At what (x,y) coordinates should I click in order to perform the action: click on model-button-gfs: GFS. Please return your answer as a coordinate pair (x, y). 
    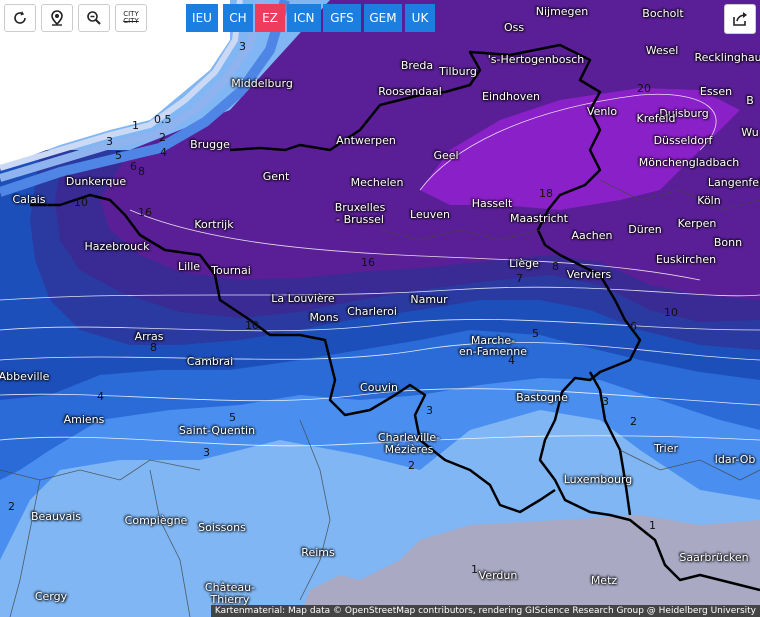
    Looking at the image, I should click on (342, 18).